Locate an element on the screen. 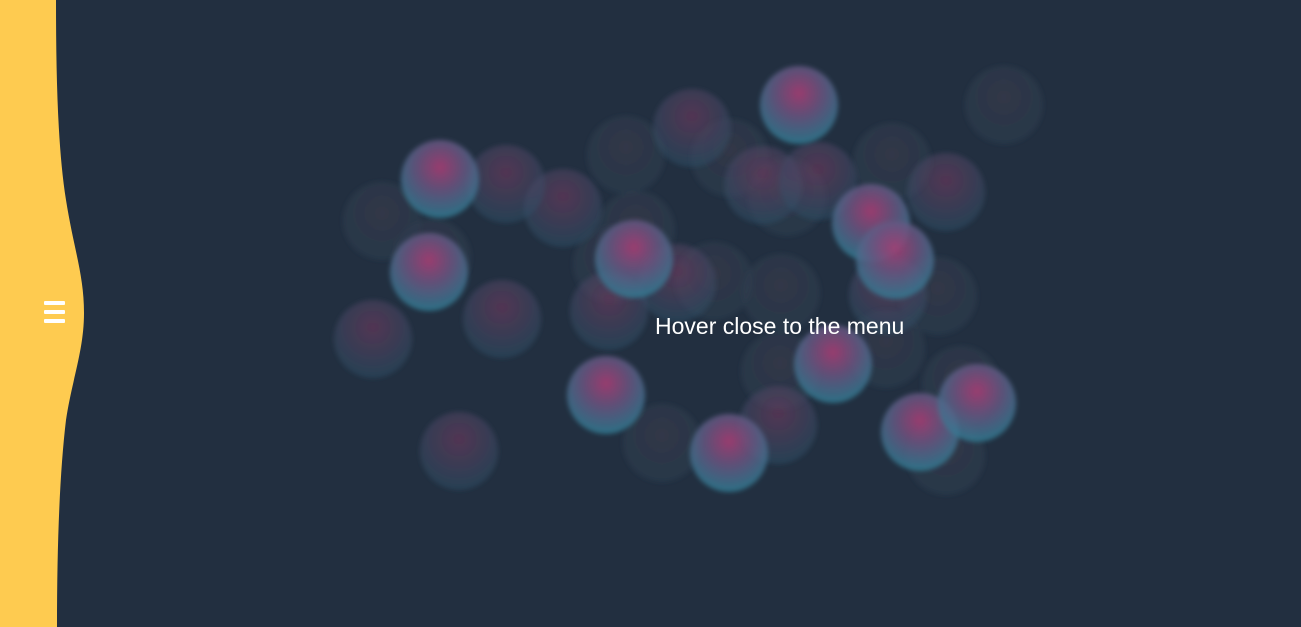  hamburger-menu-button is located at coordinates (54, 312).